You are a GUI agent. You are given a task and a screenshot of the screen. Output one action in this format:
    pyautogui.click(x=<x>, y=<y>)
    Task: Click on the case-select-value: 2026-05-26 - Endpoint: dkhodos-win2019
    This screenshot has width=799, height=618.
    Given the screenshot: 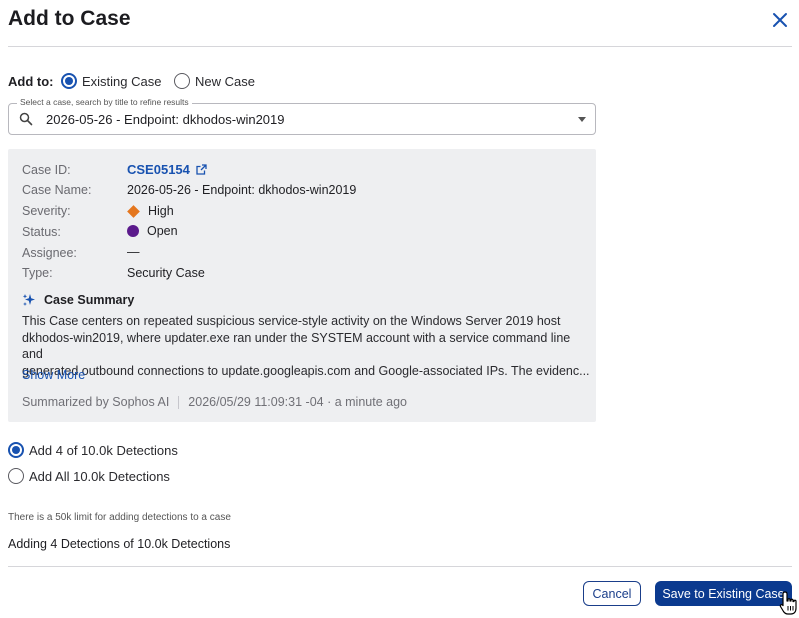 What is the action you would take?
    pyautogui.click(x=165, y=119)
    